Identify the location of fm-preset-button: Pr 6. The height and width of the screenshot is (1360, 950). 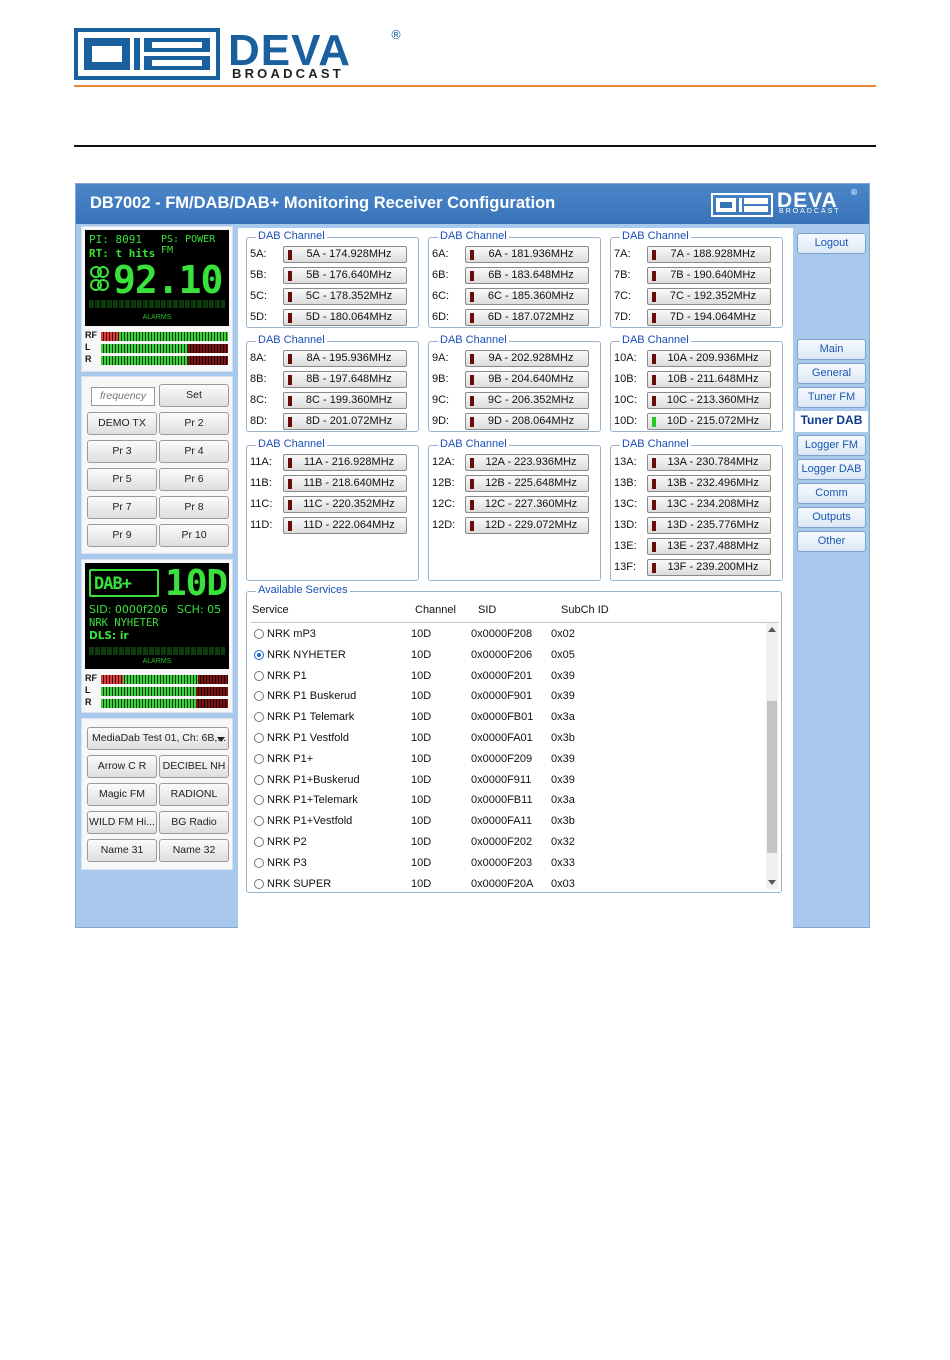
(194, 479).